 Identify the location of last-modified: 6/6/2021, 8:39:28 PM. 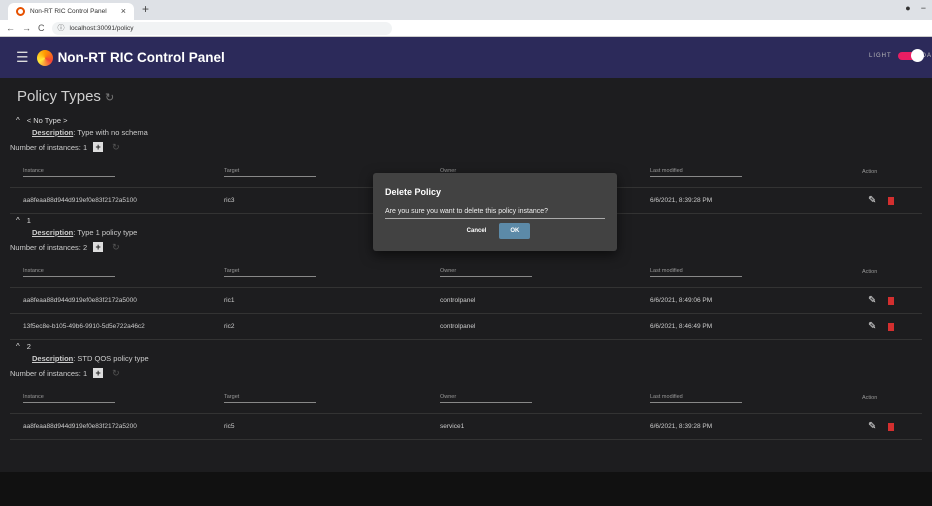
(681, 426).